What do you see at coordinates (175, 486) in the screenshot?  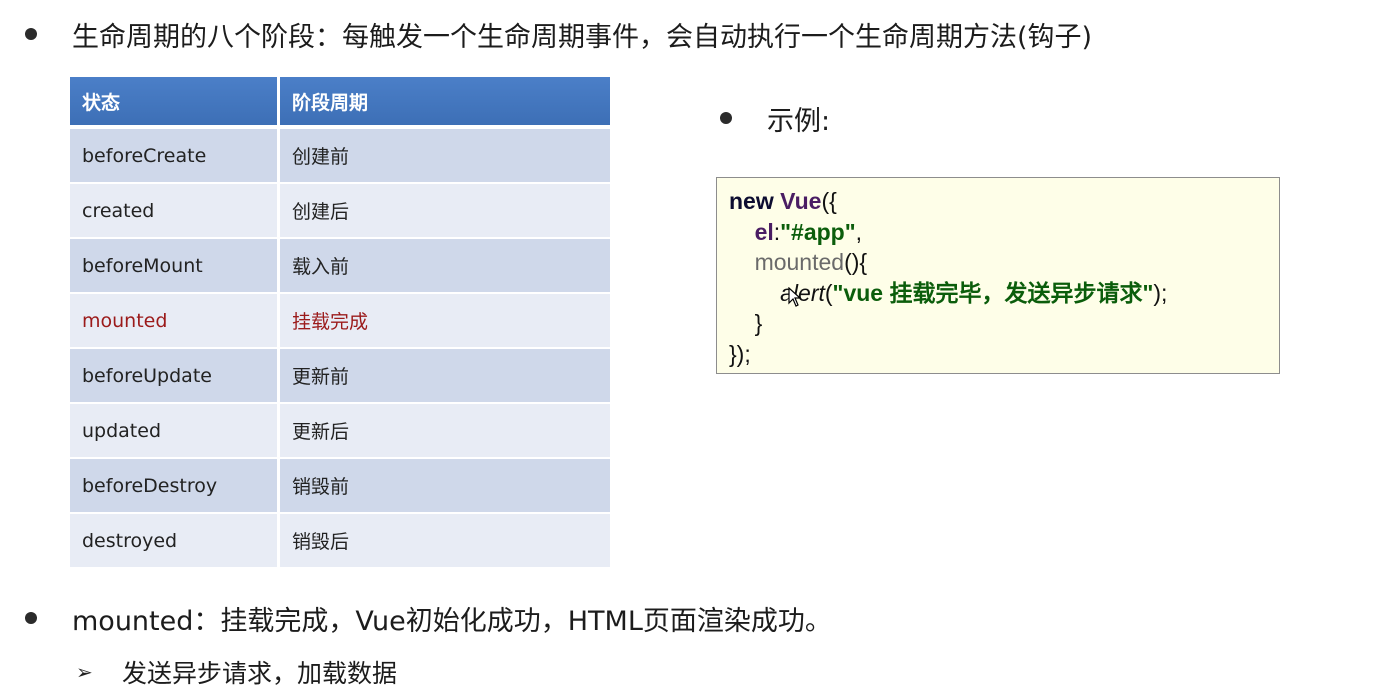 I see `state-cell: beforeDestroy` at bounding box center [175, 486].